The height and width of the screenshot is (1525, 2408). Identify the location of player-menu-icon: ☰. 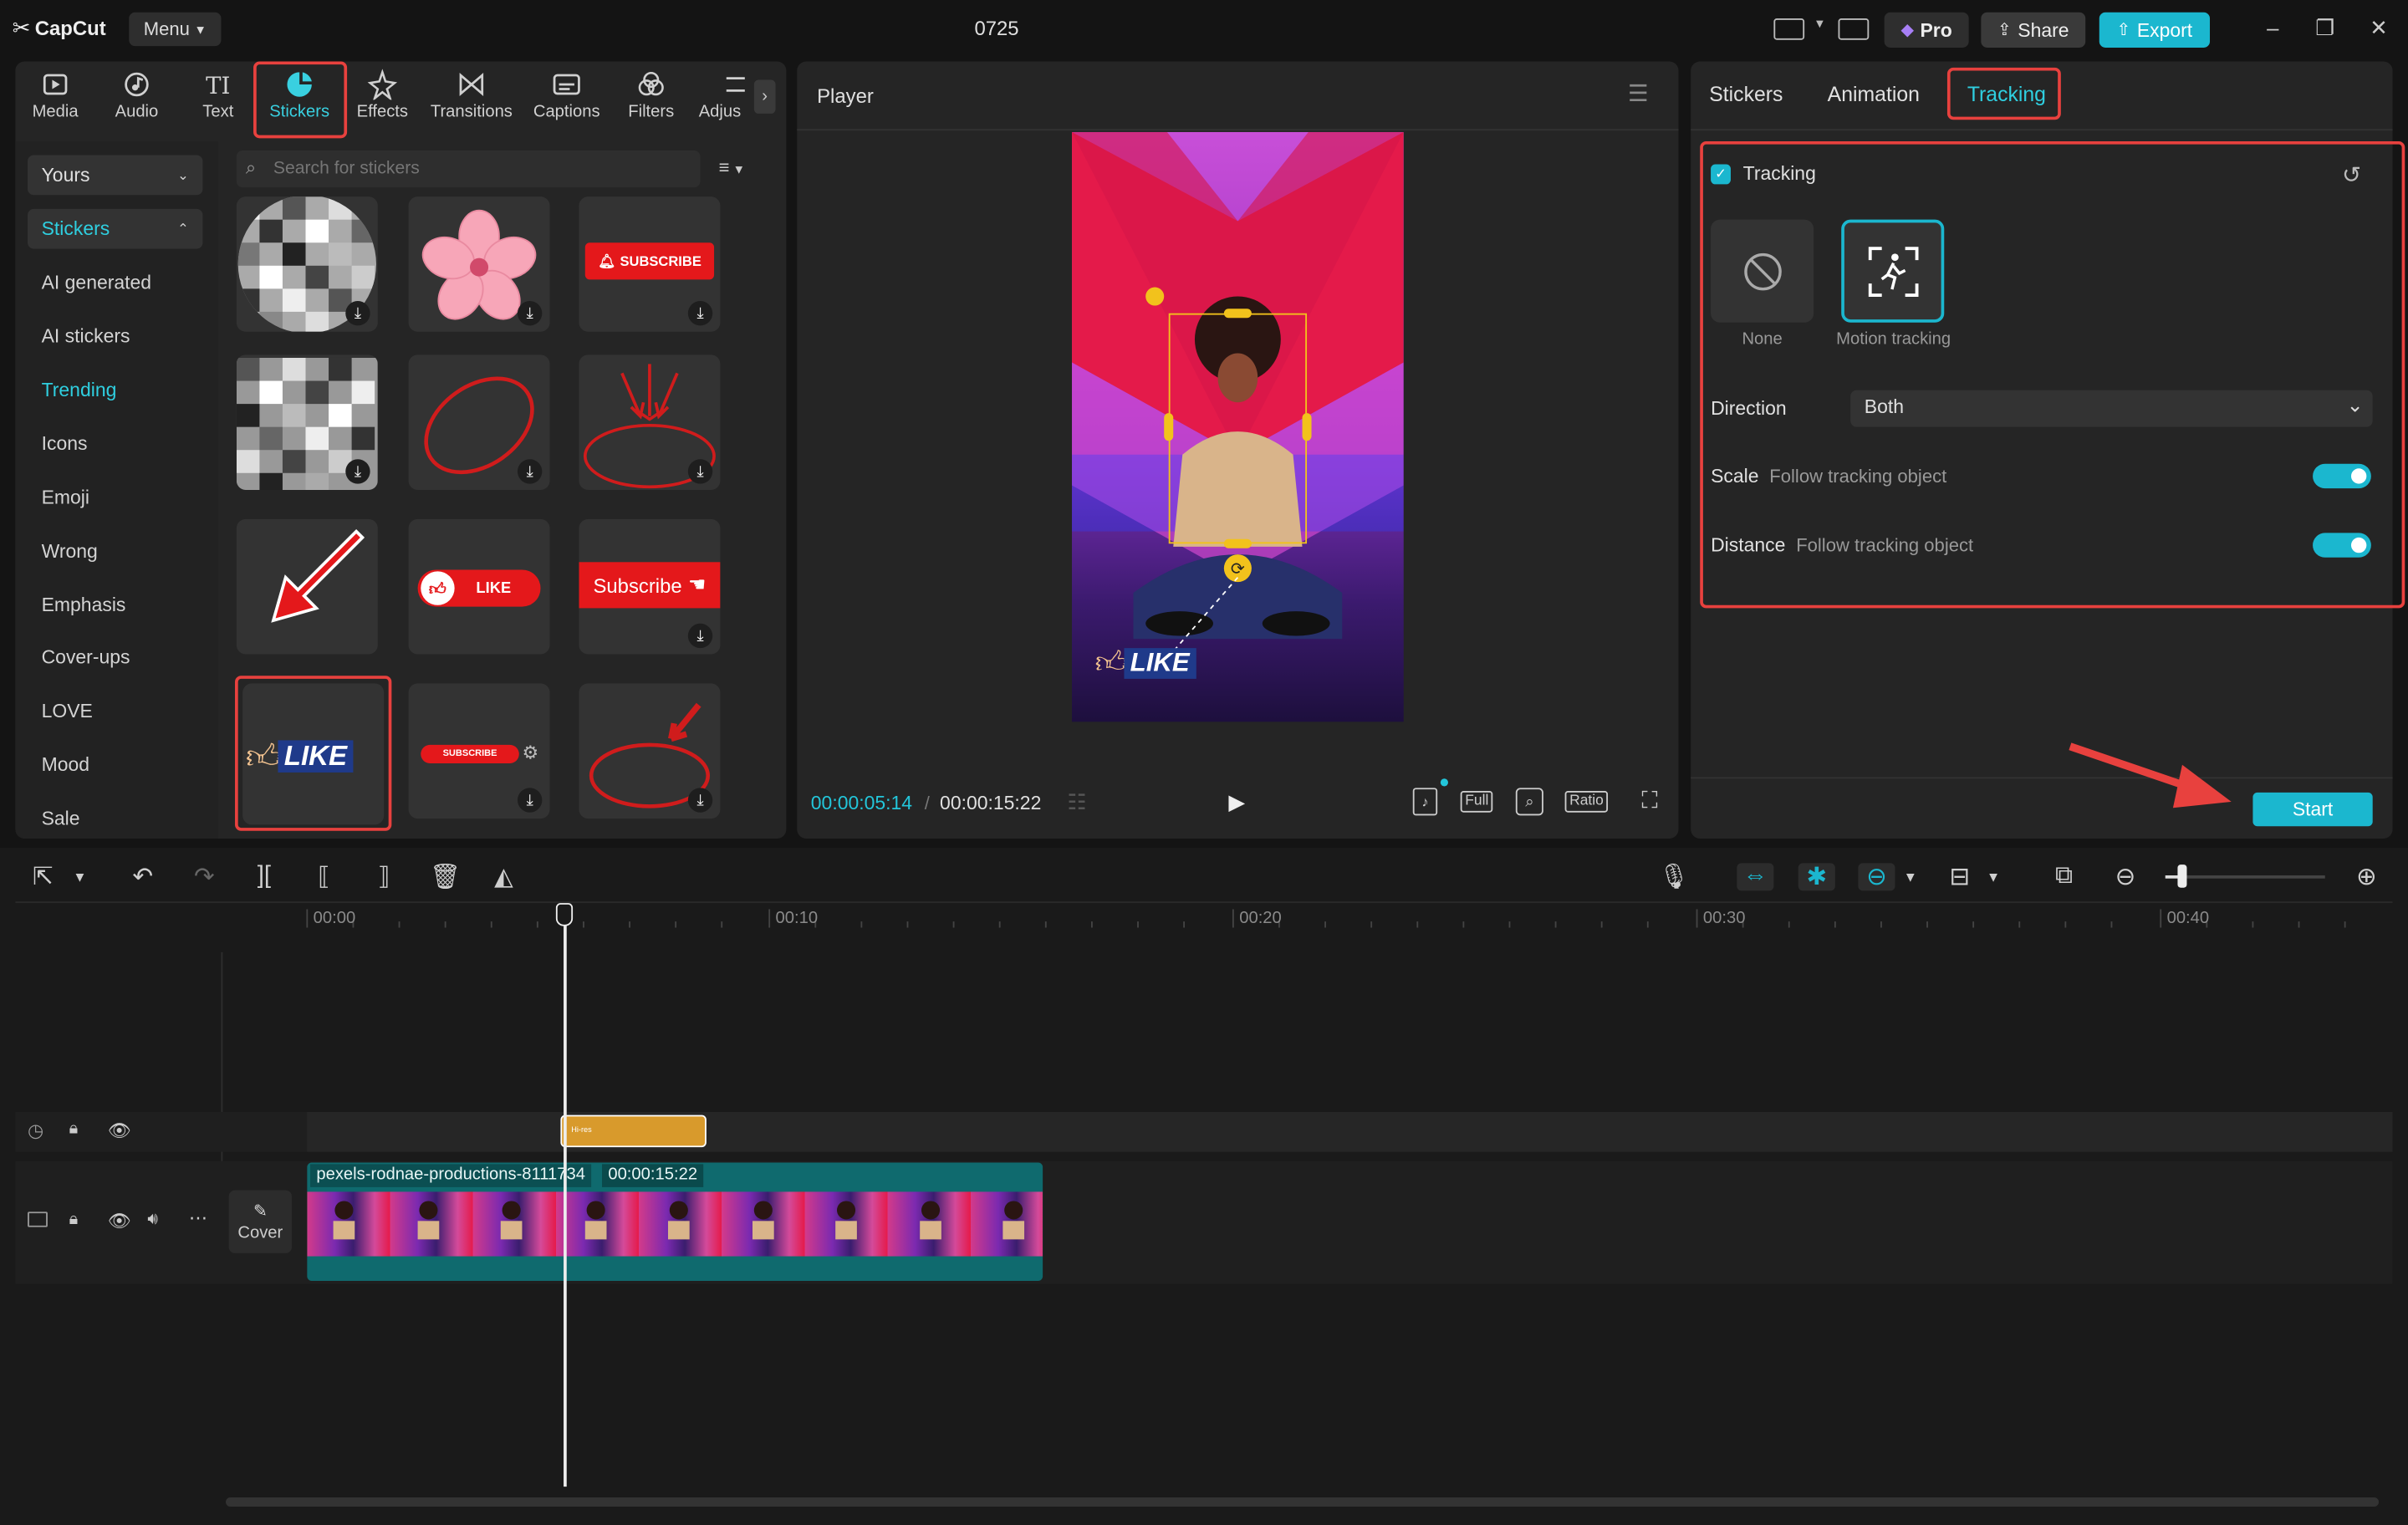
(1639, 93).